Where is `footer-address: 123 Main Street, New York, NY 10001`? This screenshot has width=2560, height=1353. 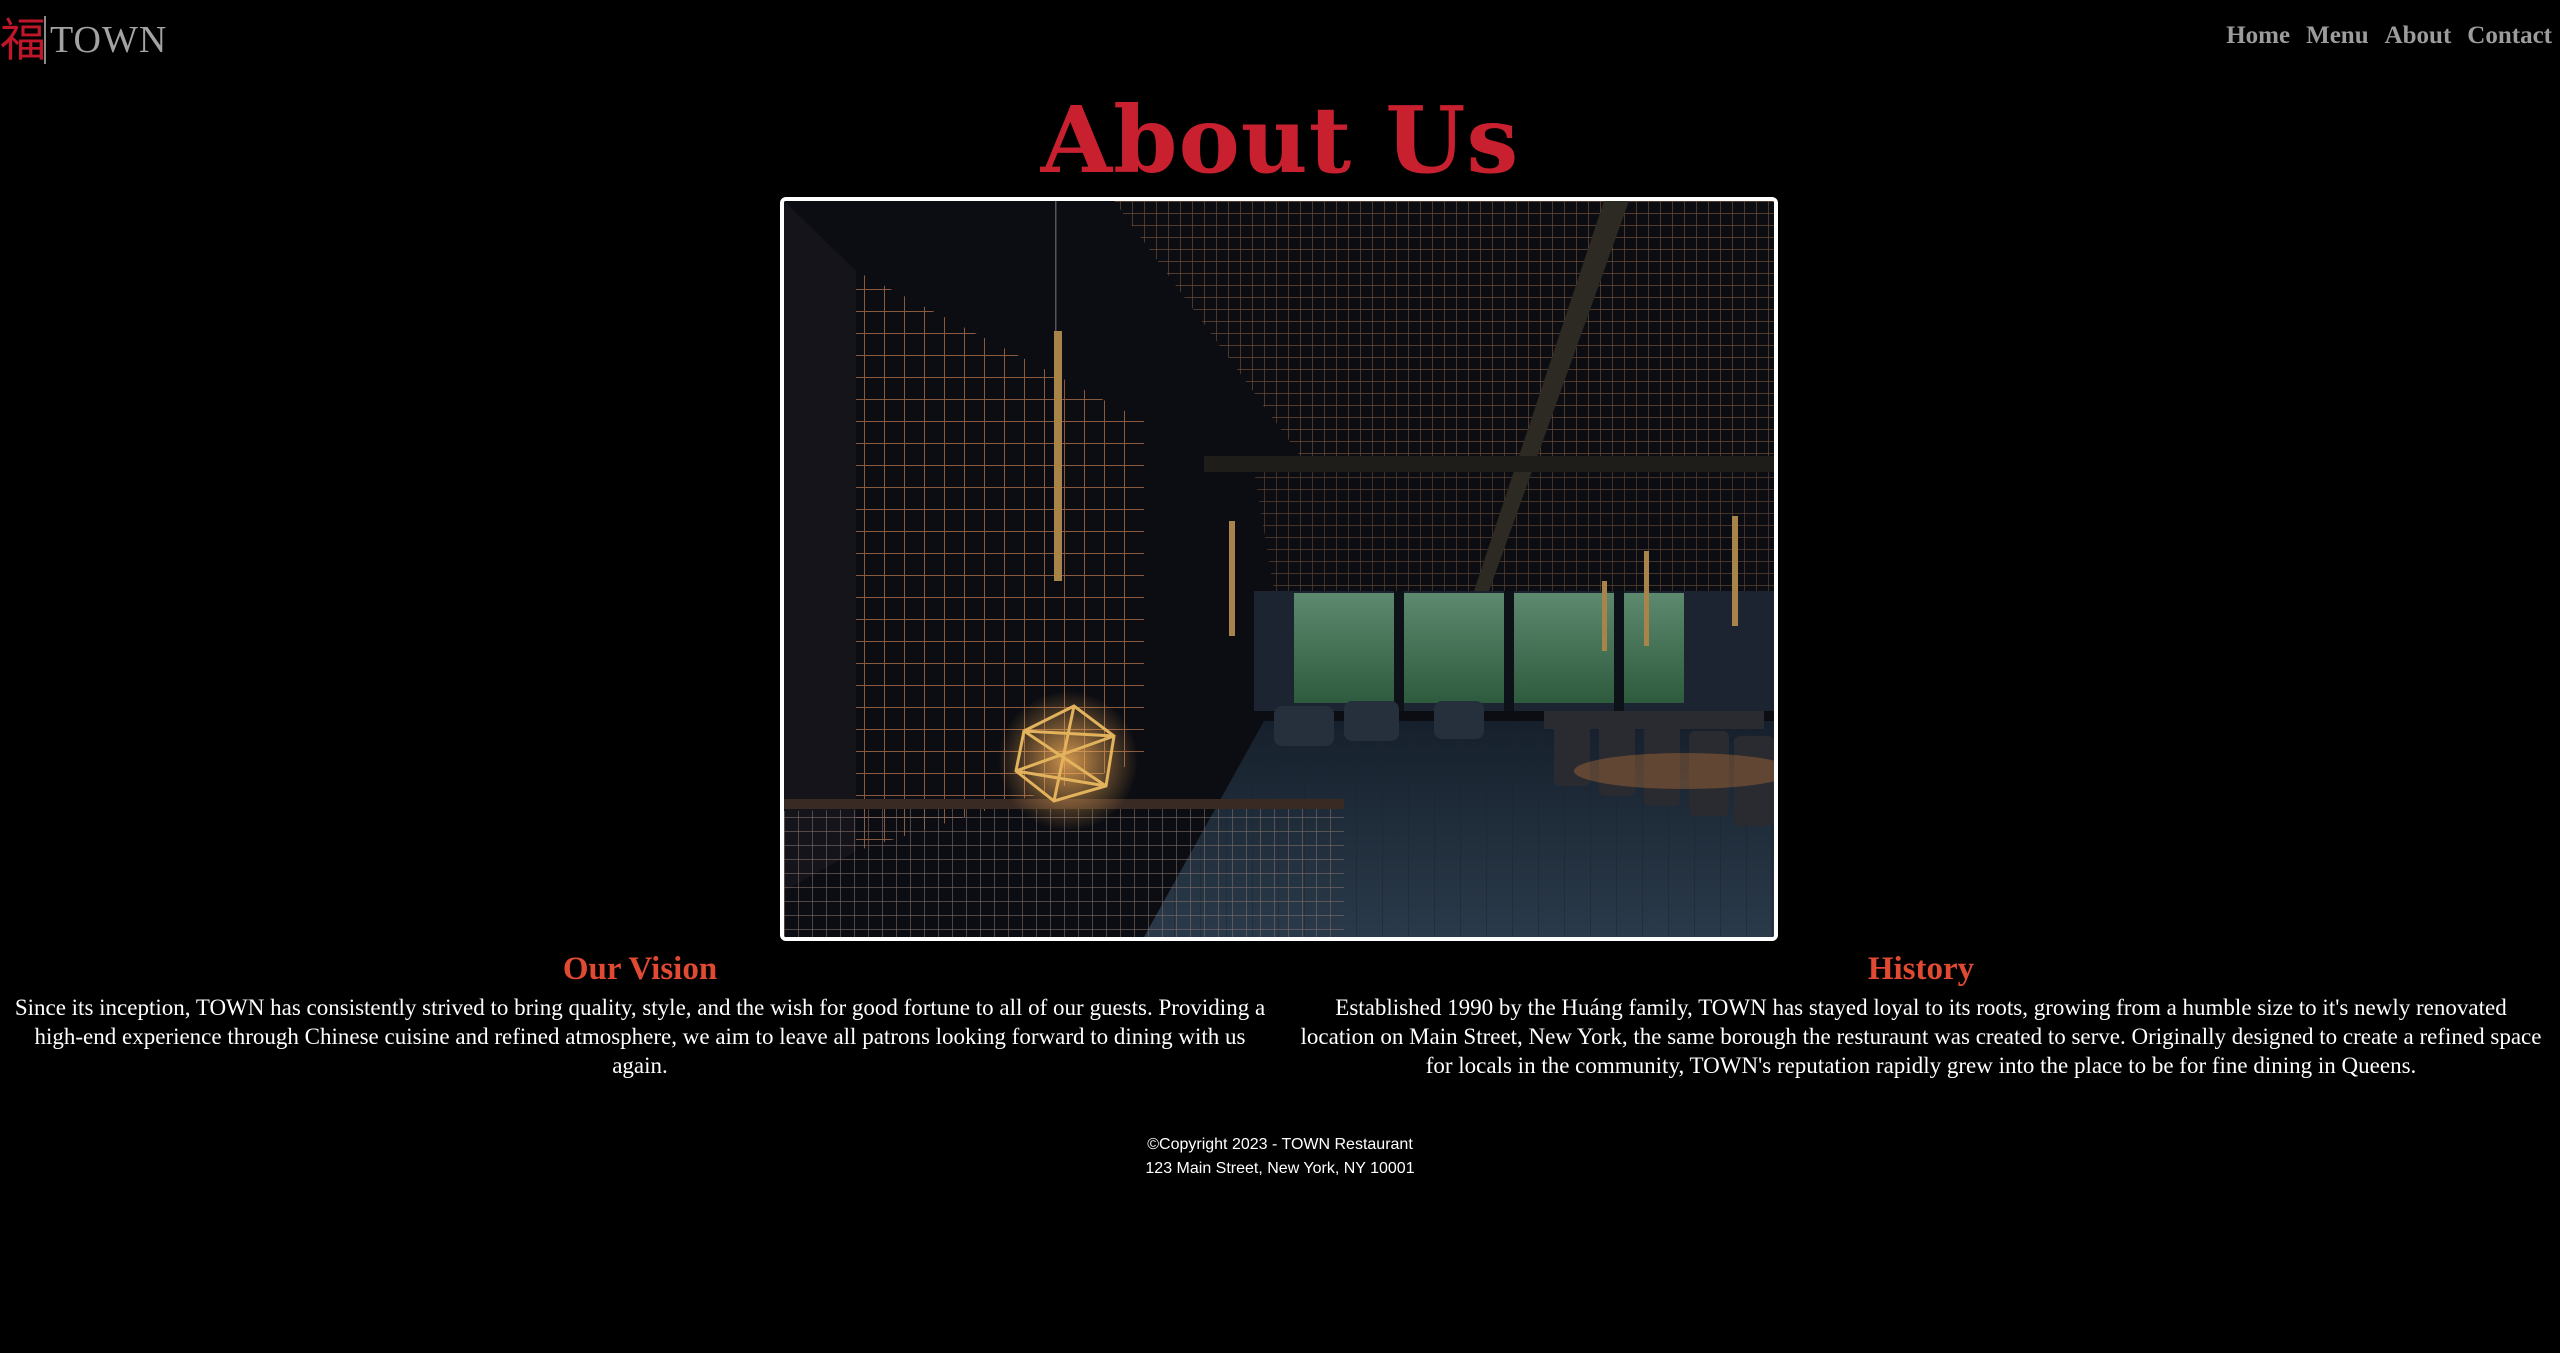
footer-address: 123 Main Street, New York, NY 10001 is located at coordinates (1280, 1168).